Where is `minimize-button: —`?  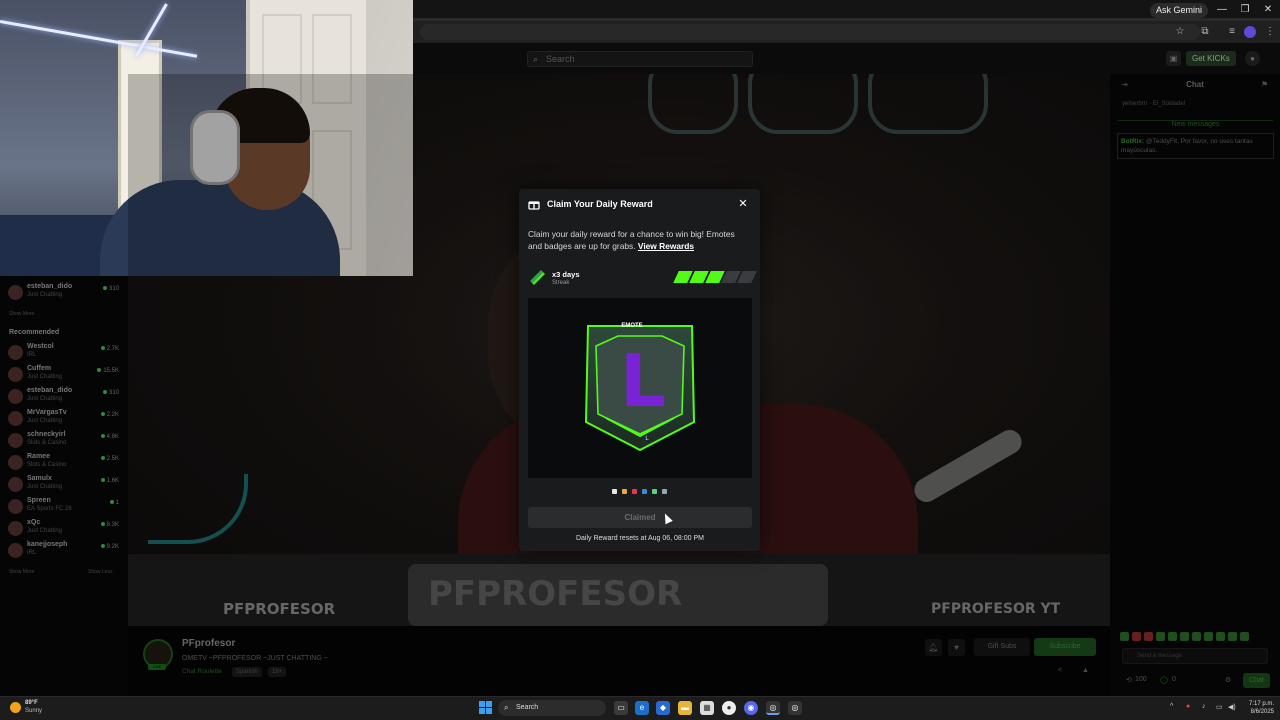 minimize-button: — is located at coordinates (1222, 10).